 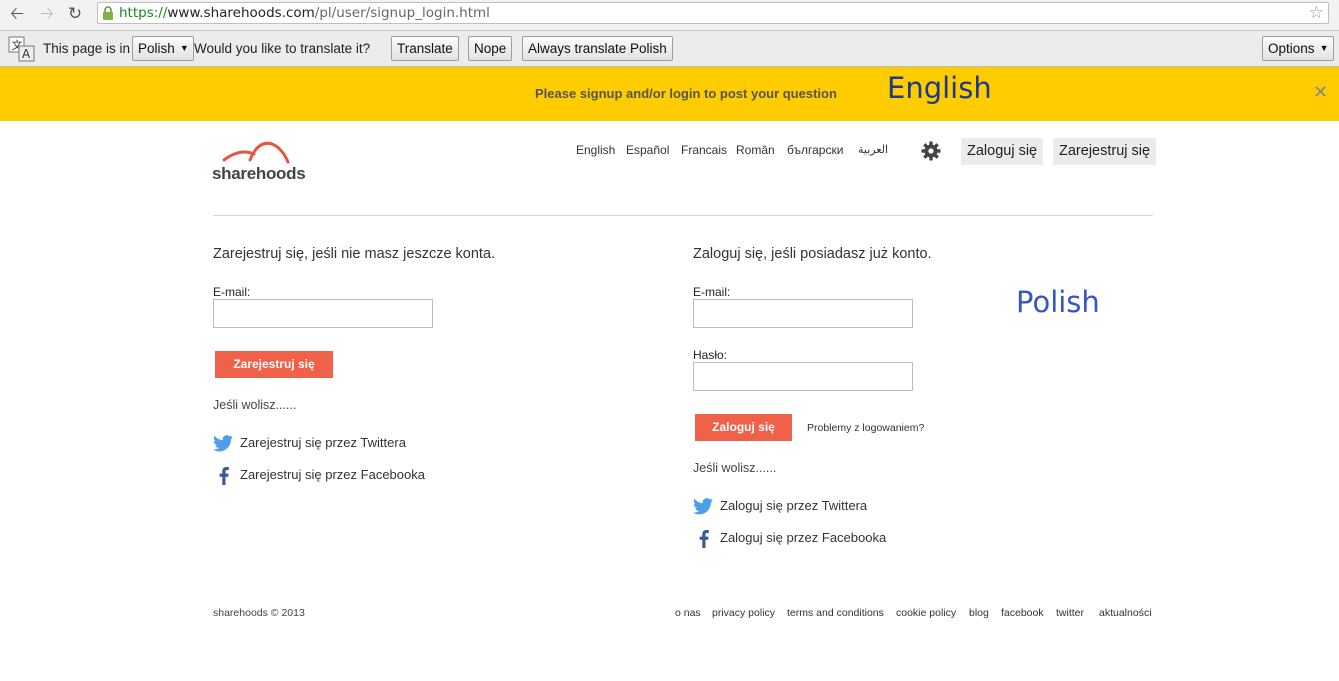 I want to click on lang-link-arabic: العربية, so click(x=873, y=149).